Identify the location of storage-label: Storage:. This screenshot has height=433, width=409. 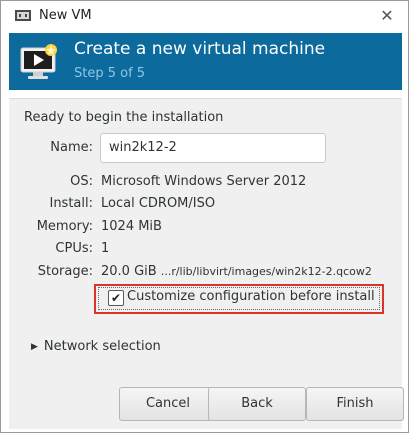
(65, 271).